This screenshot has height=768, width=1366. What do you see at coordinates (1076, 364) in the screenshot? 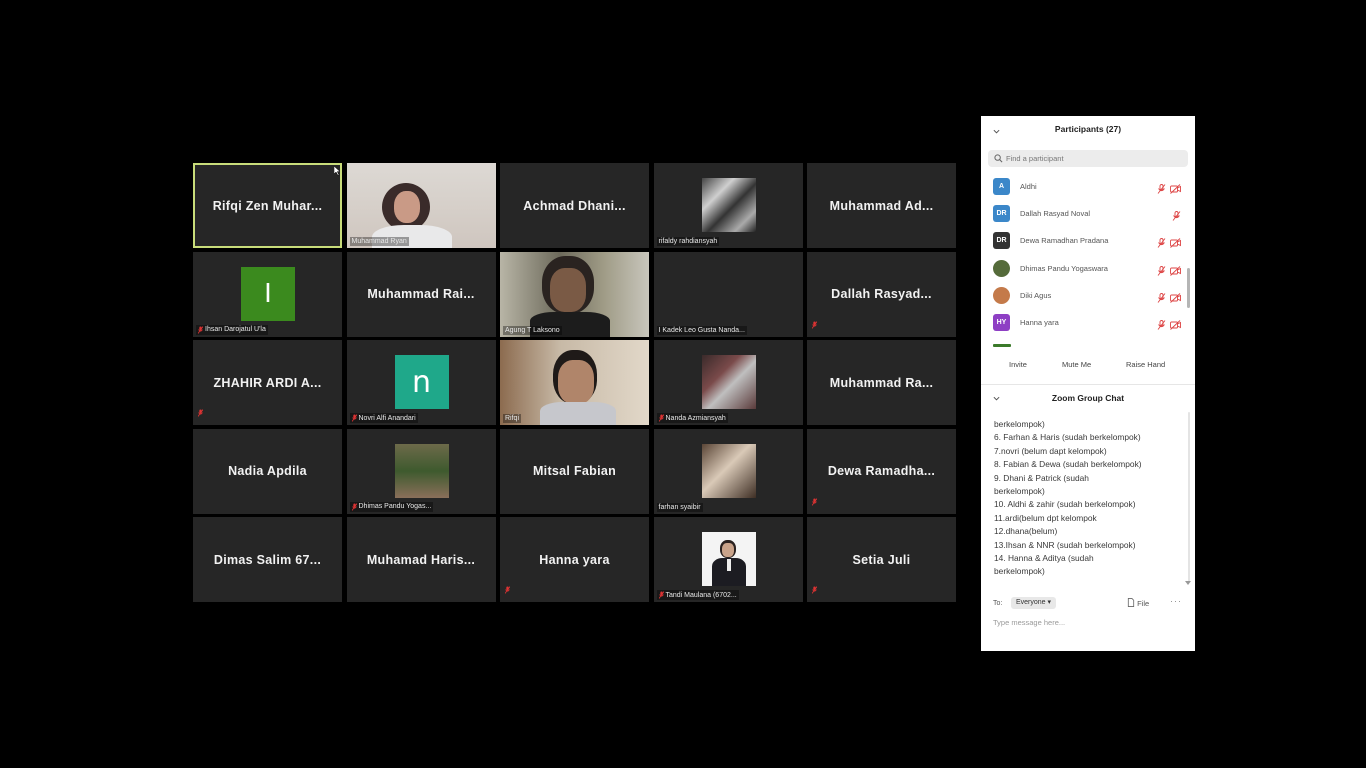
I see `mute-me-button: Mute Me` at bounding box center [1076, 364].